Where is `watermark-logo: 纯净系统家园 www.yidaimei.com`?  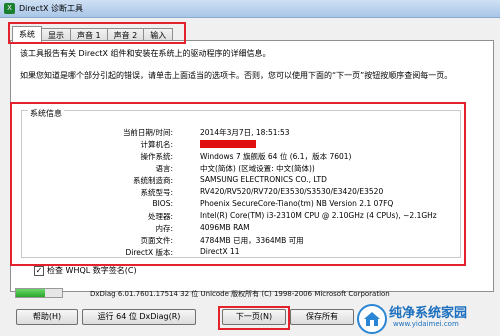
watermark-logo: 纯净系统家园 www.yidaimei.com is located at coordinates (425, 318).